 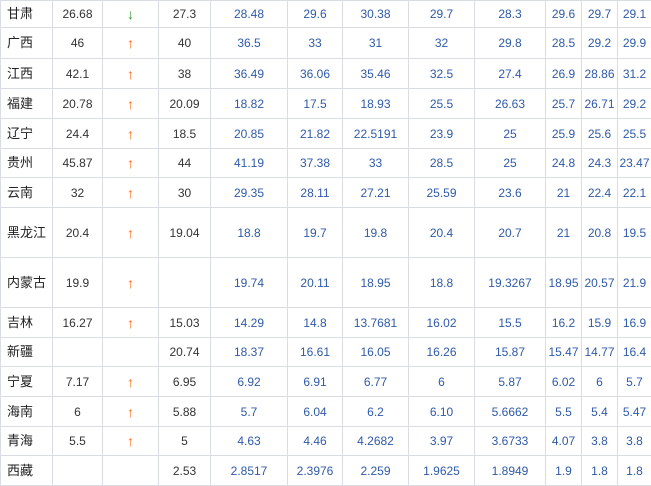 I want to click on history-price-cell: 21.9, so click(x=634, y=283).